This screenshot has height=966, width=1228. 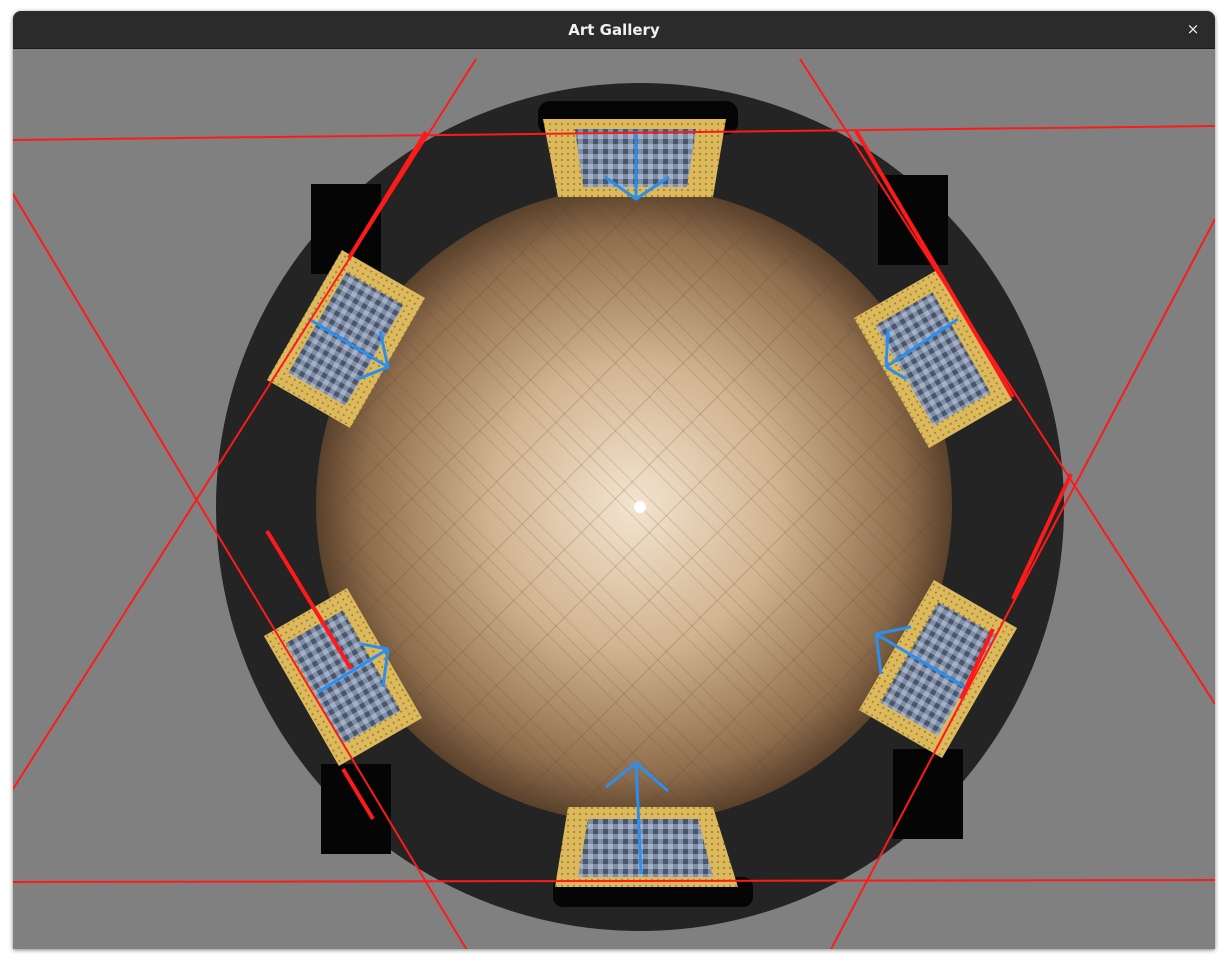 What do you see at coordinates (1193, 29) in the screenshot?
I see `close-icon: ×` at bounding box center [1193, 29].